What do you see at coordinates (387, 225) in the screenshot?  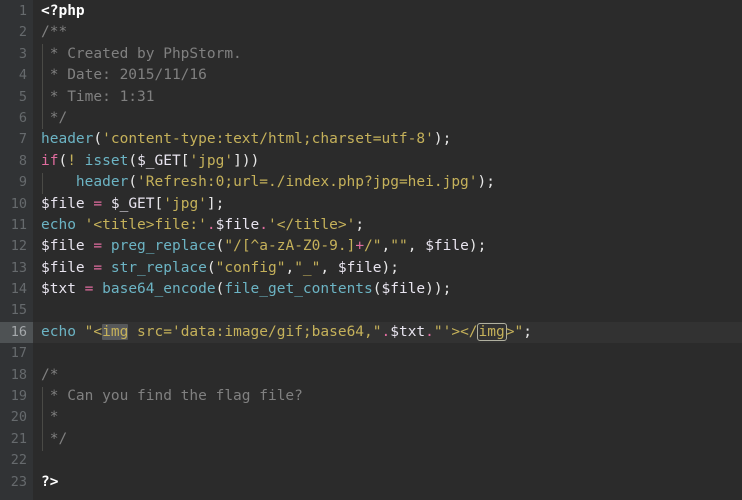 I see `code-line: echo '<title>file:'.$file.'</title>';` at bounding box center [387, 225].